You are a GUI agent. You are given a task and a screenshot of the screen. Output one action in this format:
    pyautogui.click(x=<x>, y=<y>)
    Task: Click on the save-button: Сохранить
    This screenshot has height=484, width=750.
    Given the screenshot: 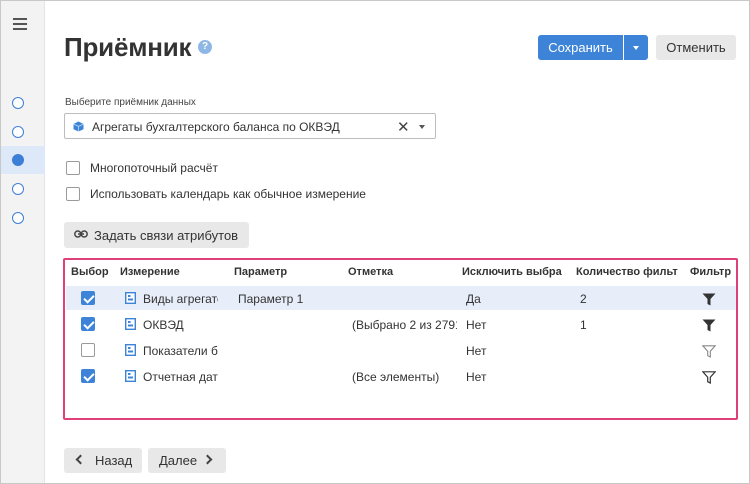 What is the action you would take?
    pyautogui.click(x=580, y=47)
    